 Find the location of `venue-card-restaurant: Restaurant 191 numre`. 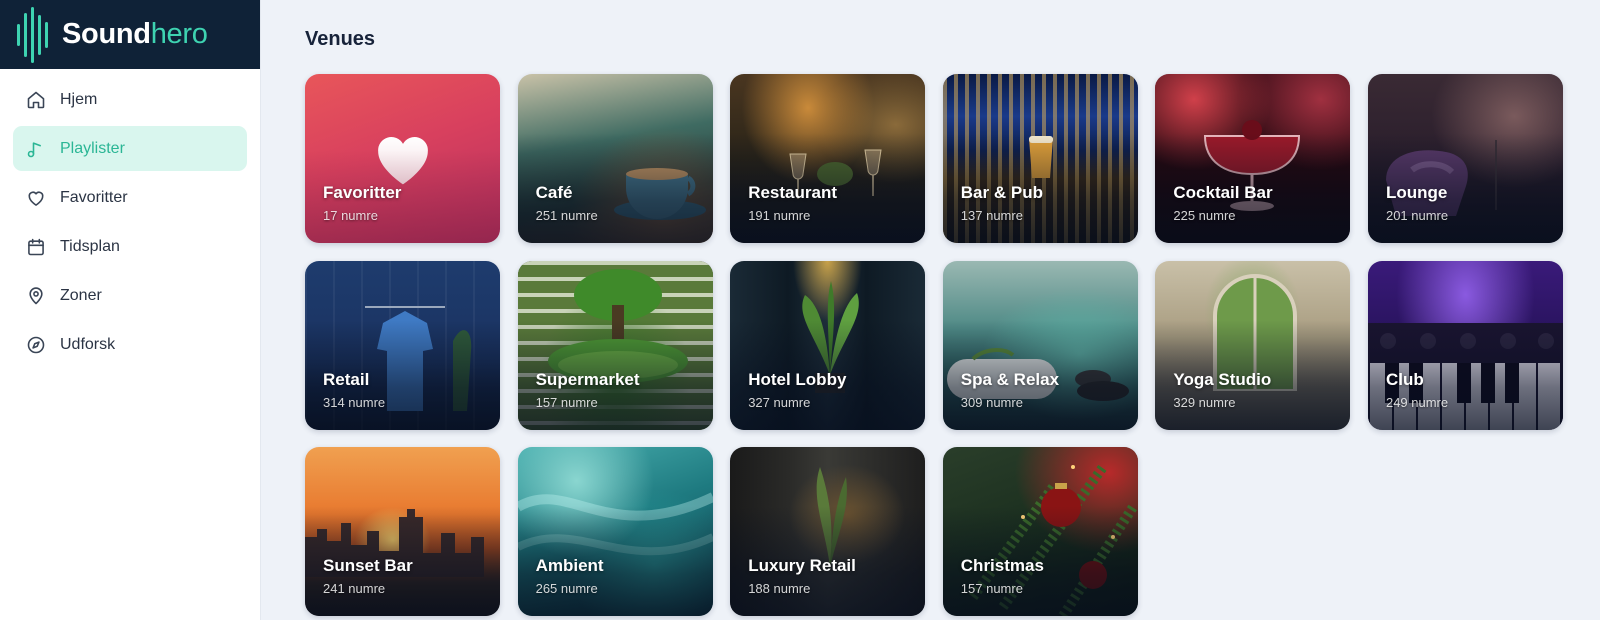

venue-card-restaurant: Restaurant 191 numre is located at coordinates (828, 158).